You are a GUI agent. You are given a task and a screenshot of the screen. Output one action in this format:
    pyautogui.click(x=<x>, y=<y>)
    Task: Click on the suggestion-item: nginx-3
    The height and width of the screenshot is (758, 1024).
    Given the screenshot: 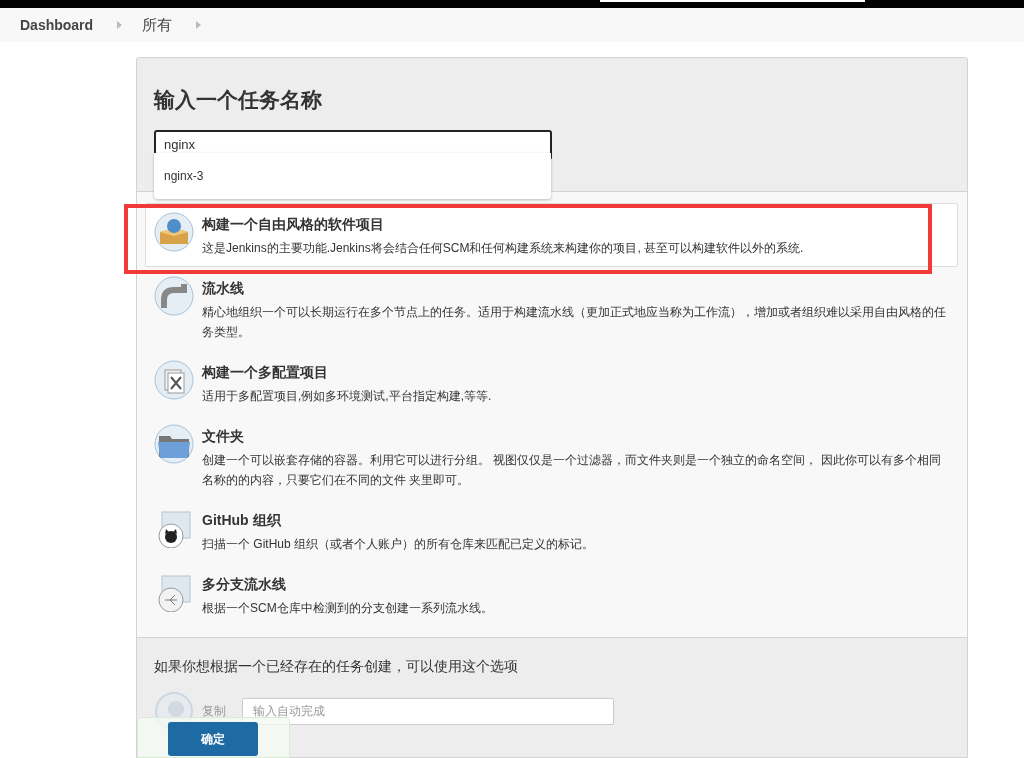 What is the action you would take?
    pyautogui.click(x=352, y=176)
    